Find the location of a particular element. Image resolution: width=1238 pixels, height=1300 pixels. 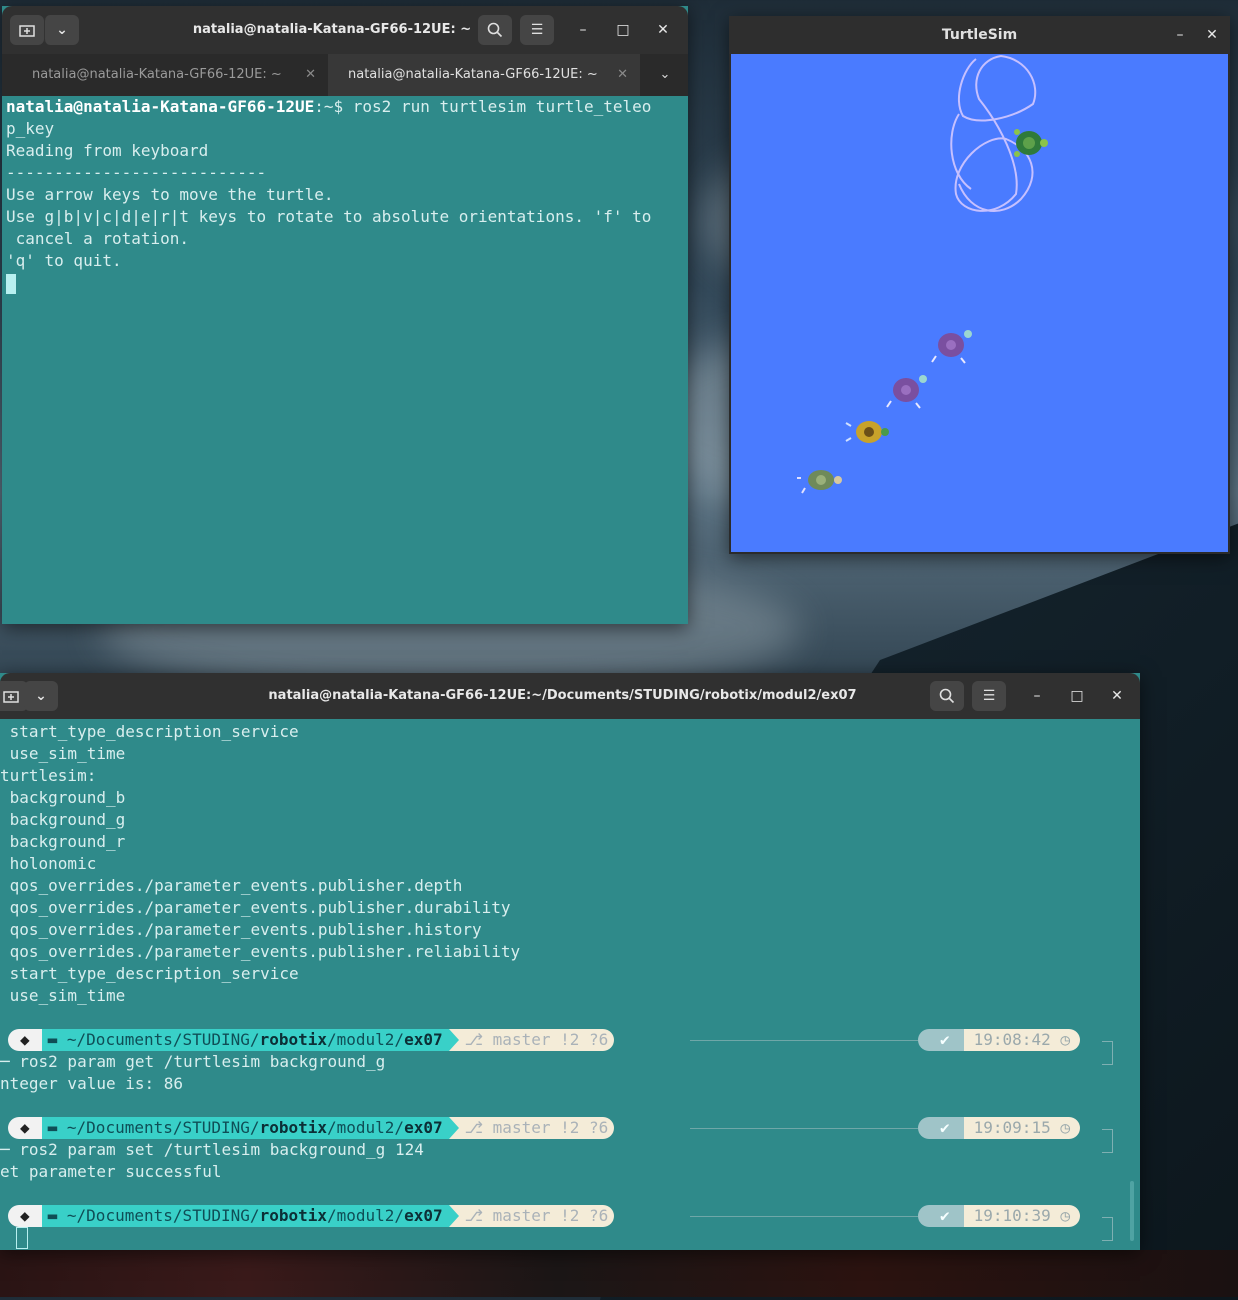

output-line: background_g is located at coordinates (63, 819).